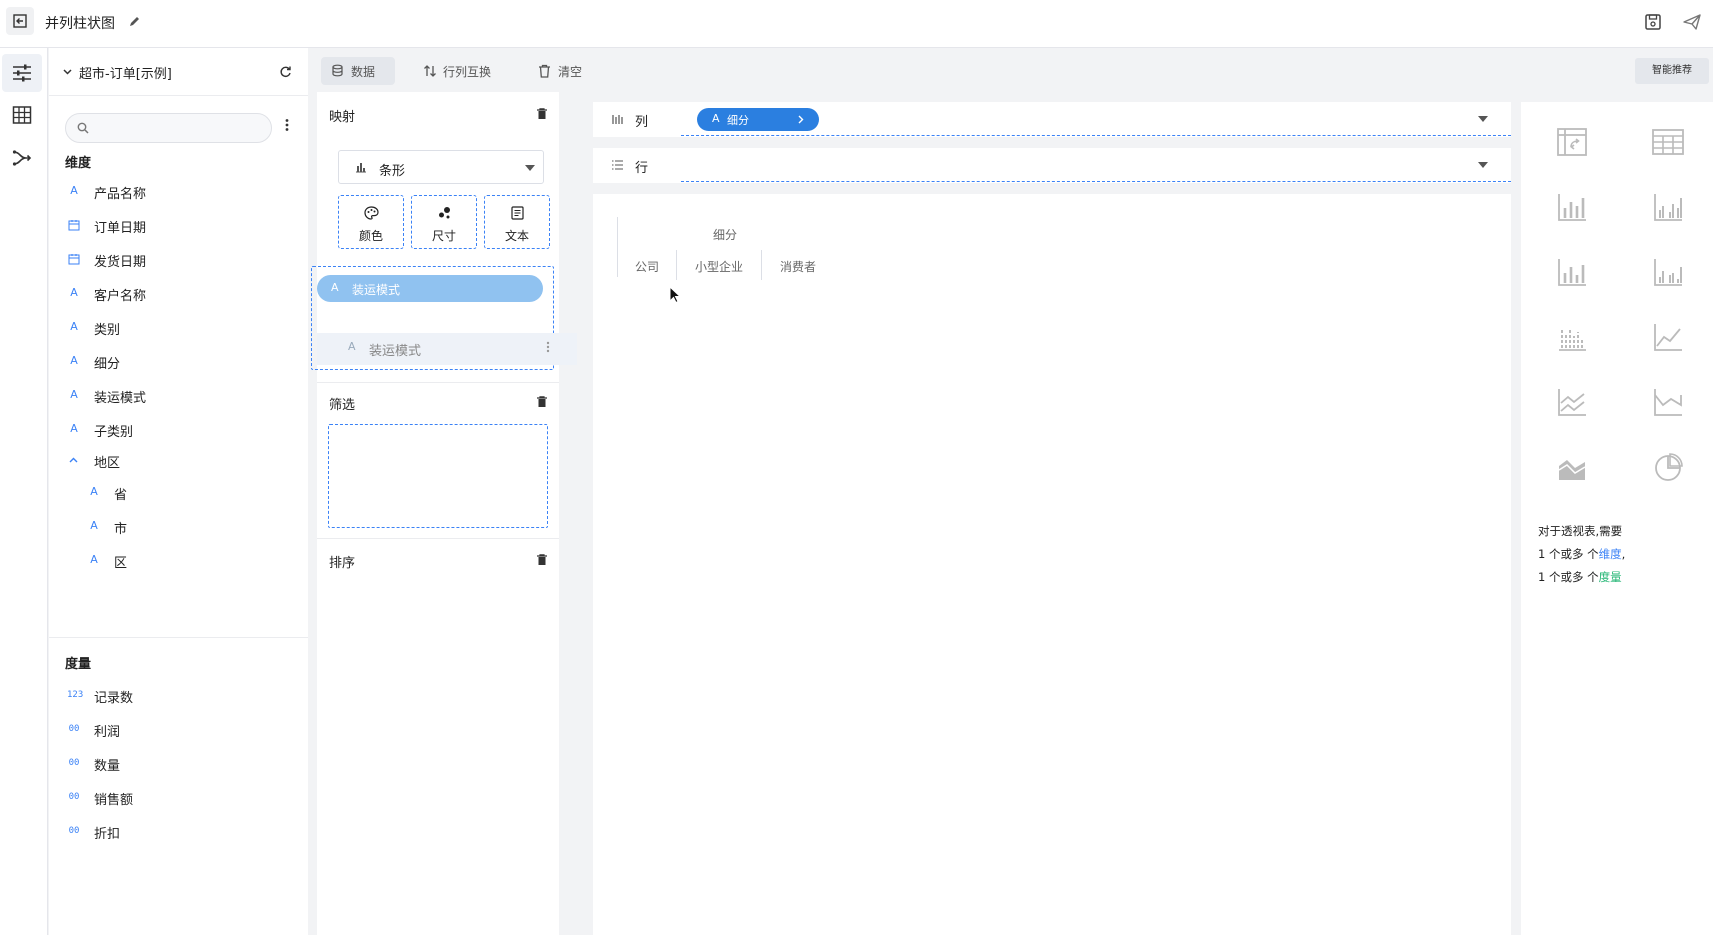 This screenshot has width=1713, height=935. Describe the element at coordinates (1572, 337) in the screenshot. I see `multi-bar-chart-icon` at that location.